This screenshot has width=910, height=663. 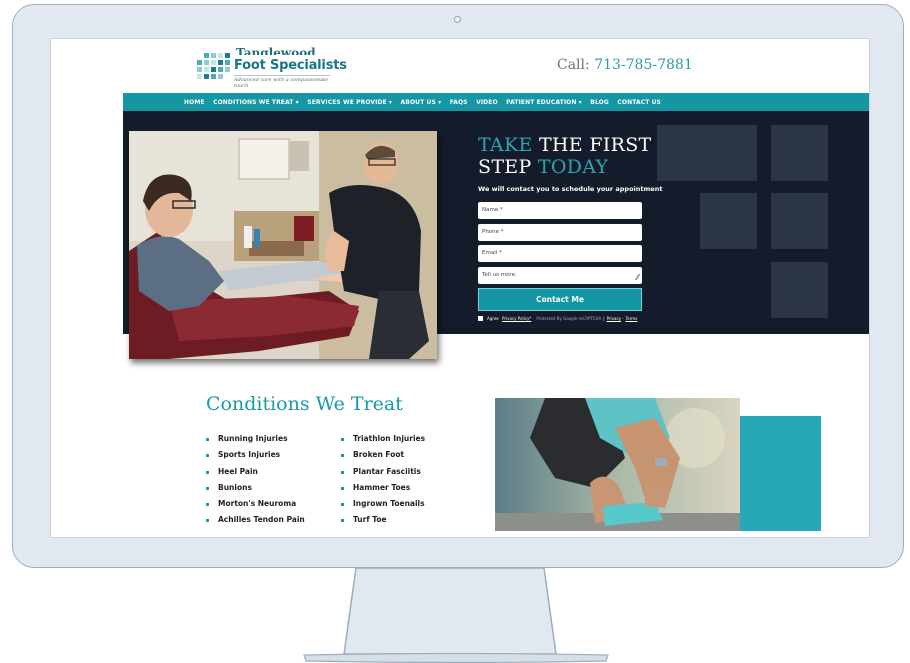 What do you see at coordinates (560, 299) in the screenshot?
I see `contact-me-button: Contact Me` at bounding box center [560, 299].